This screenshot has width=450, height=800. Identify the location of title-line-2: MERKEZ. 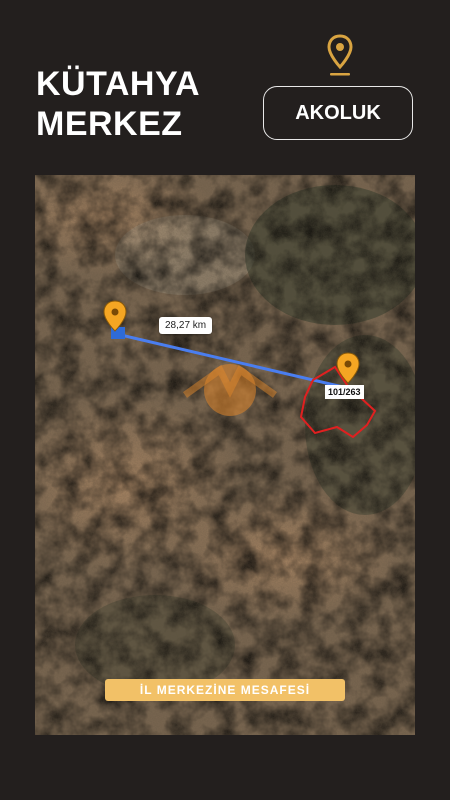
(109, 124).